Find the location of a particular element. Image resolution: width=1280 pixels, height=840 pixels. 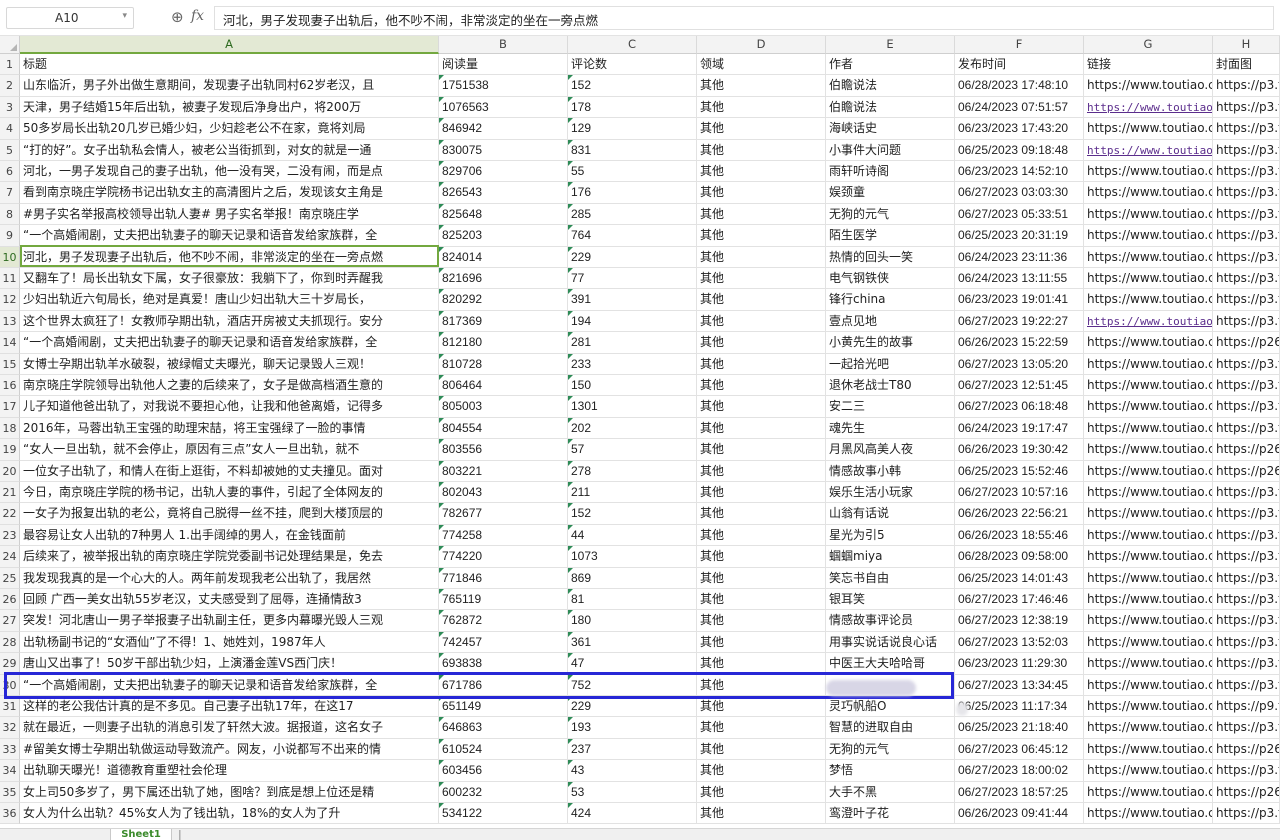

cell-e36: 鸾澄叶子花 is located at coordinates (890, 814).